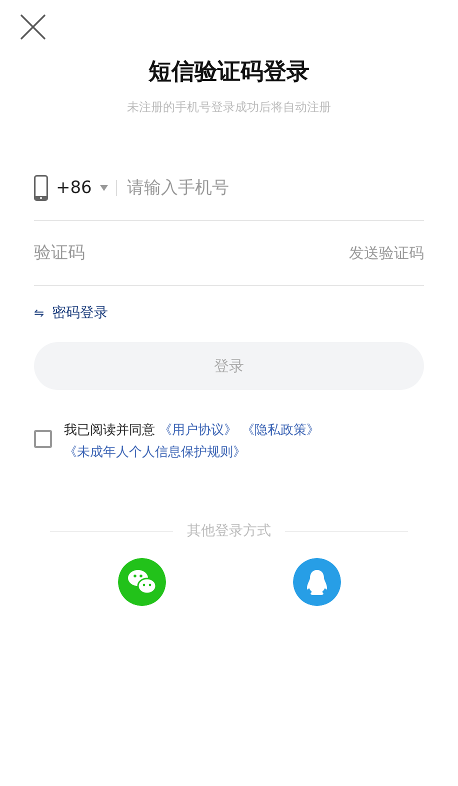 This screenshot has height=786, width=458. What do you see at coordinates (104, 188) in the screenshot?
I see `caret-icon` at bounding box center [104, 188].